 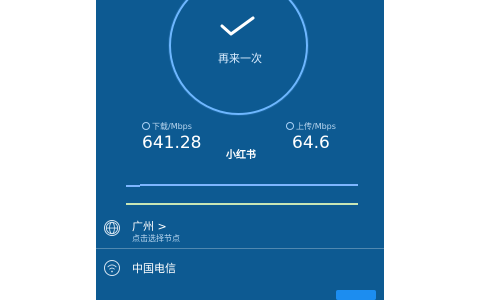 What do you see at coordinates (156, 238) in the screenshot?
I see `location-subtitle: 点击选择节点` at bounding box center [156, 238].